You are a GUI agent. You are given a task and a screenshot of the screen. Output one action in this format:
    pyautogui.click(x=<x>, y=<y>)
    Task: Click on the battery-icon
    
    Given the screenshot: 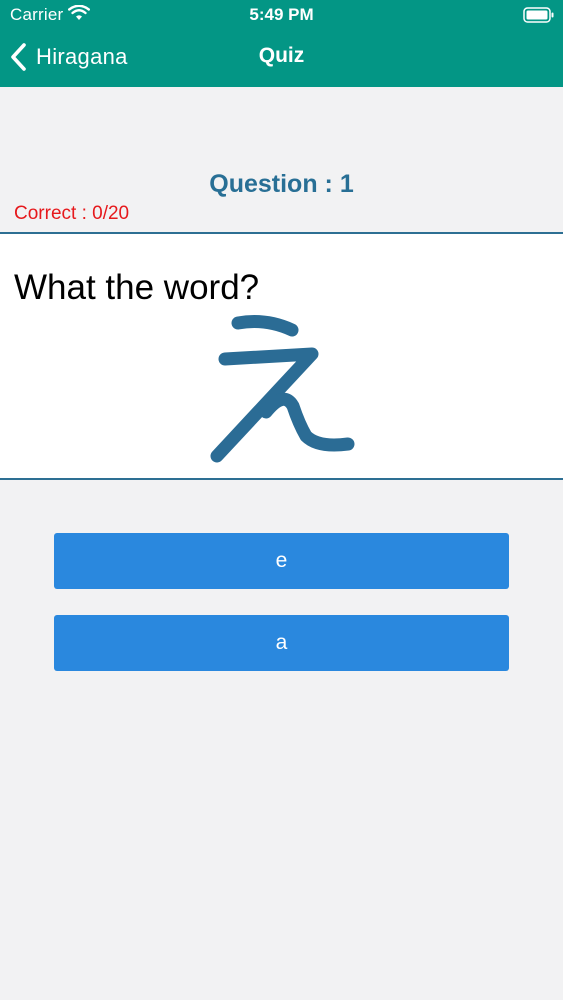 What is the action you would take?
    pyautogui.click(x=538, y=15)
    